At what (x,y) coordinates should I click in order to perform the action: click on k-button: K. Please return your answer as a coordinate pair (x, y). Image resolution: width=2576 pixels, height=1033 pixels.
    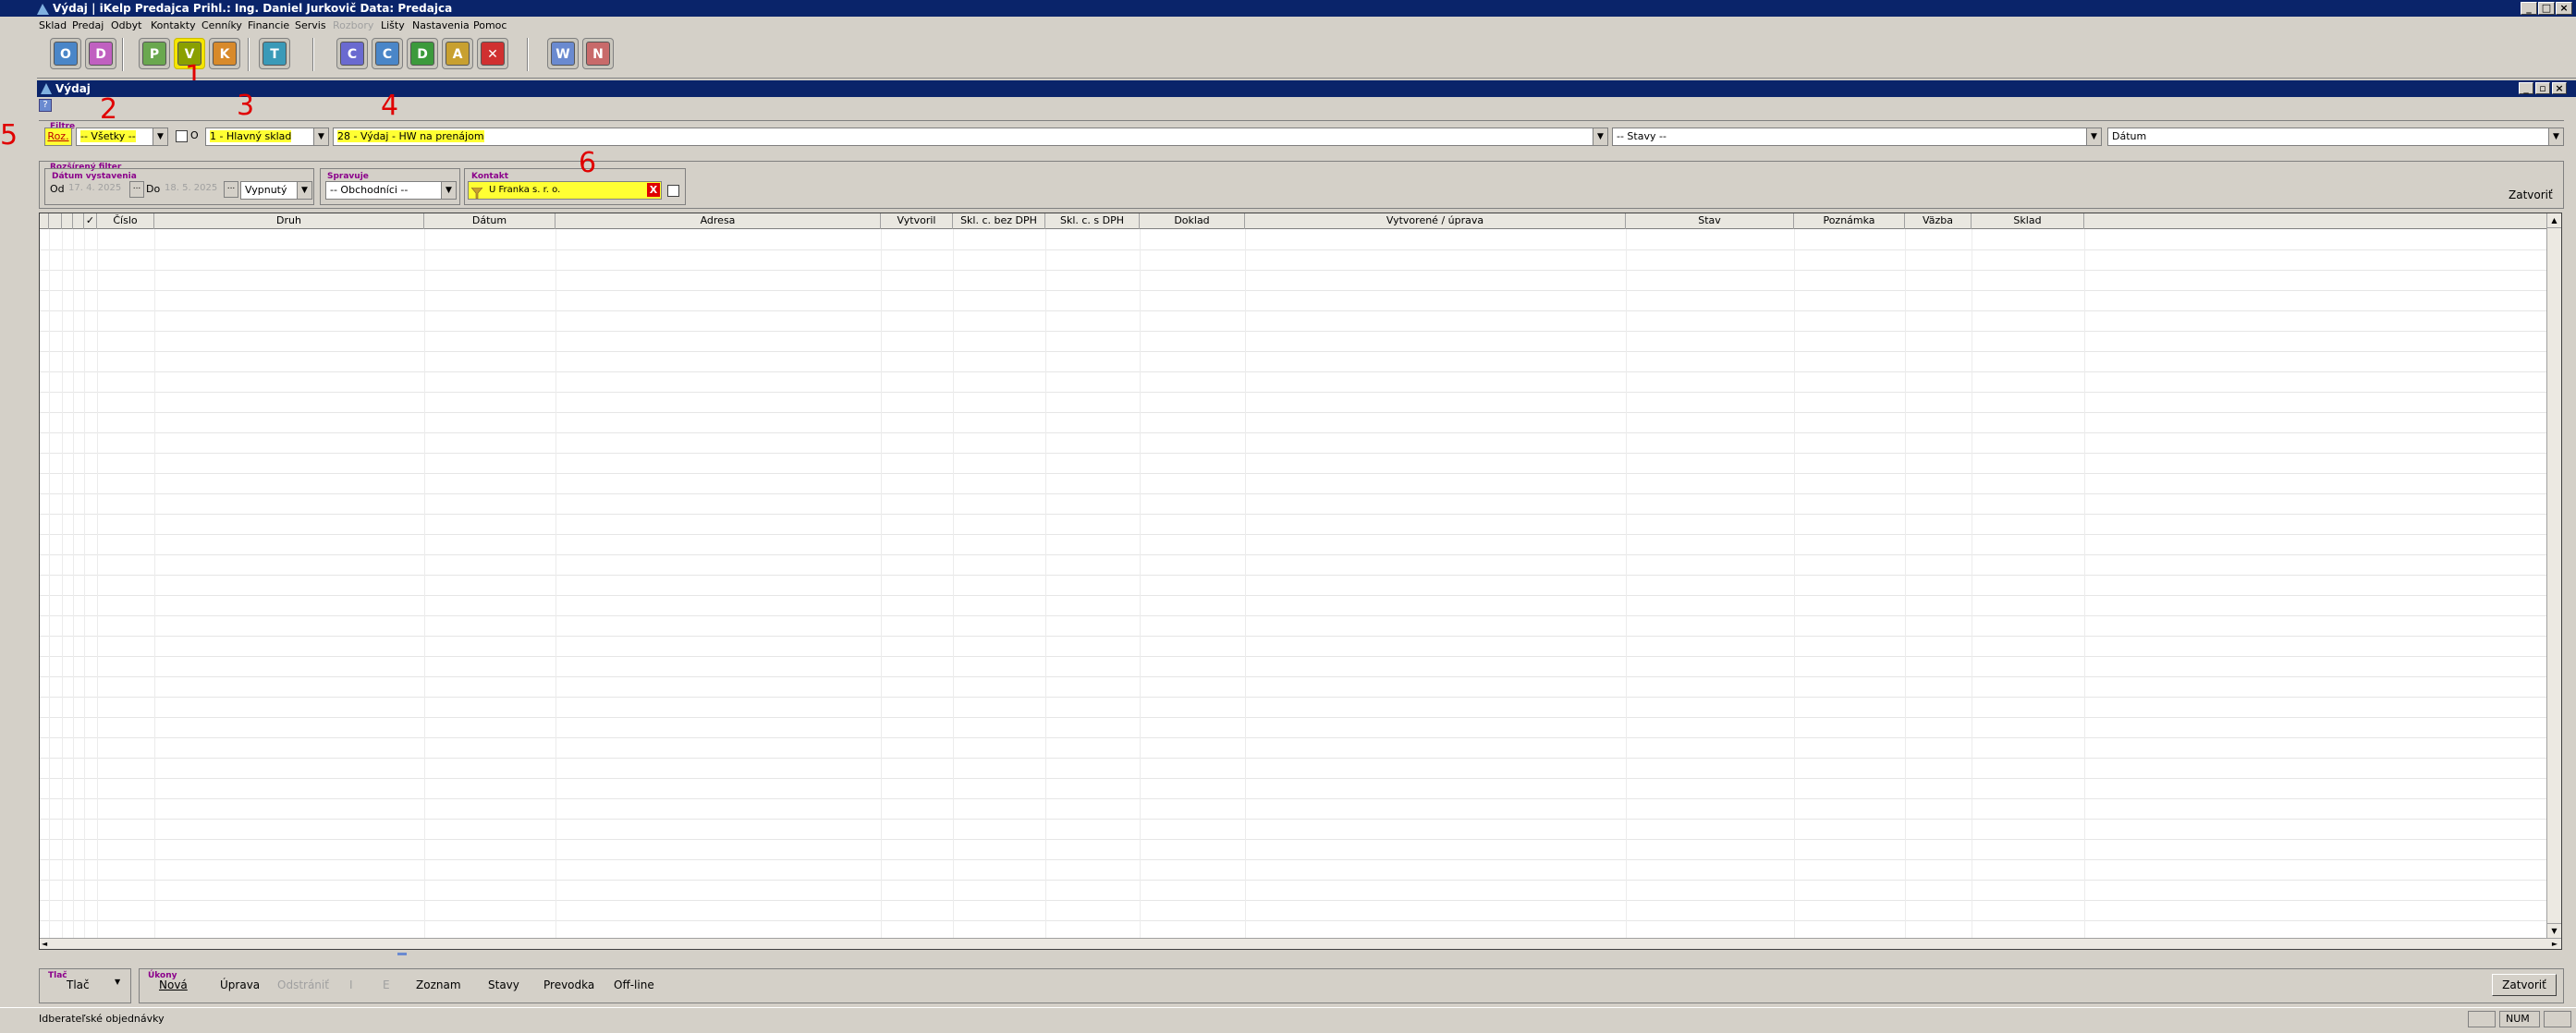
    Looking at the image, I should click on (224, 54).